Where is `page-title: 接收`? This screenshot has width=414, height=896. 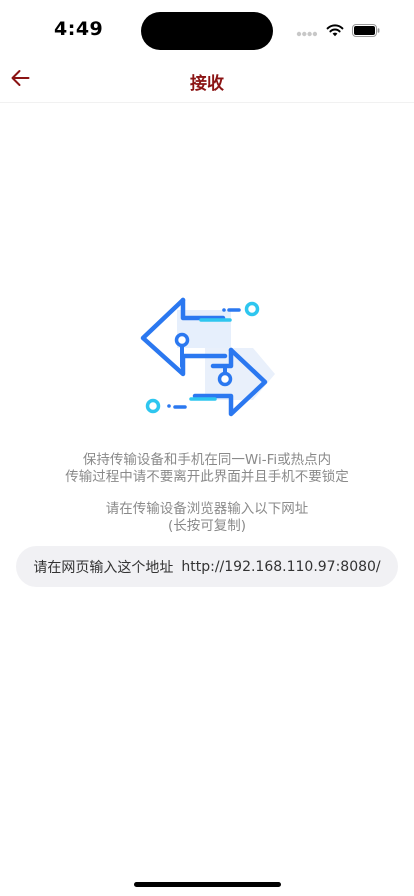 page-title: 接收 is located at coordinates (207, 84).